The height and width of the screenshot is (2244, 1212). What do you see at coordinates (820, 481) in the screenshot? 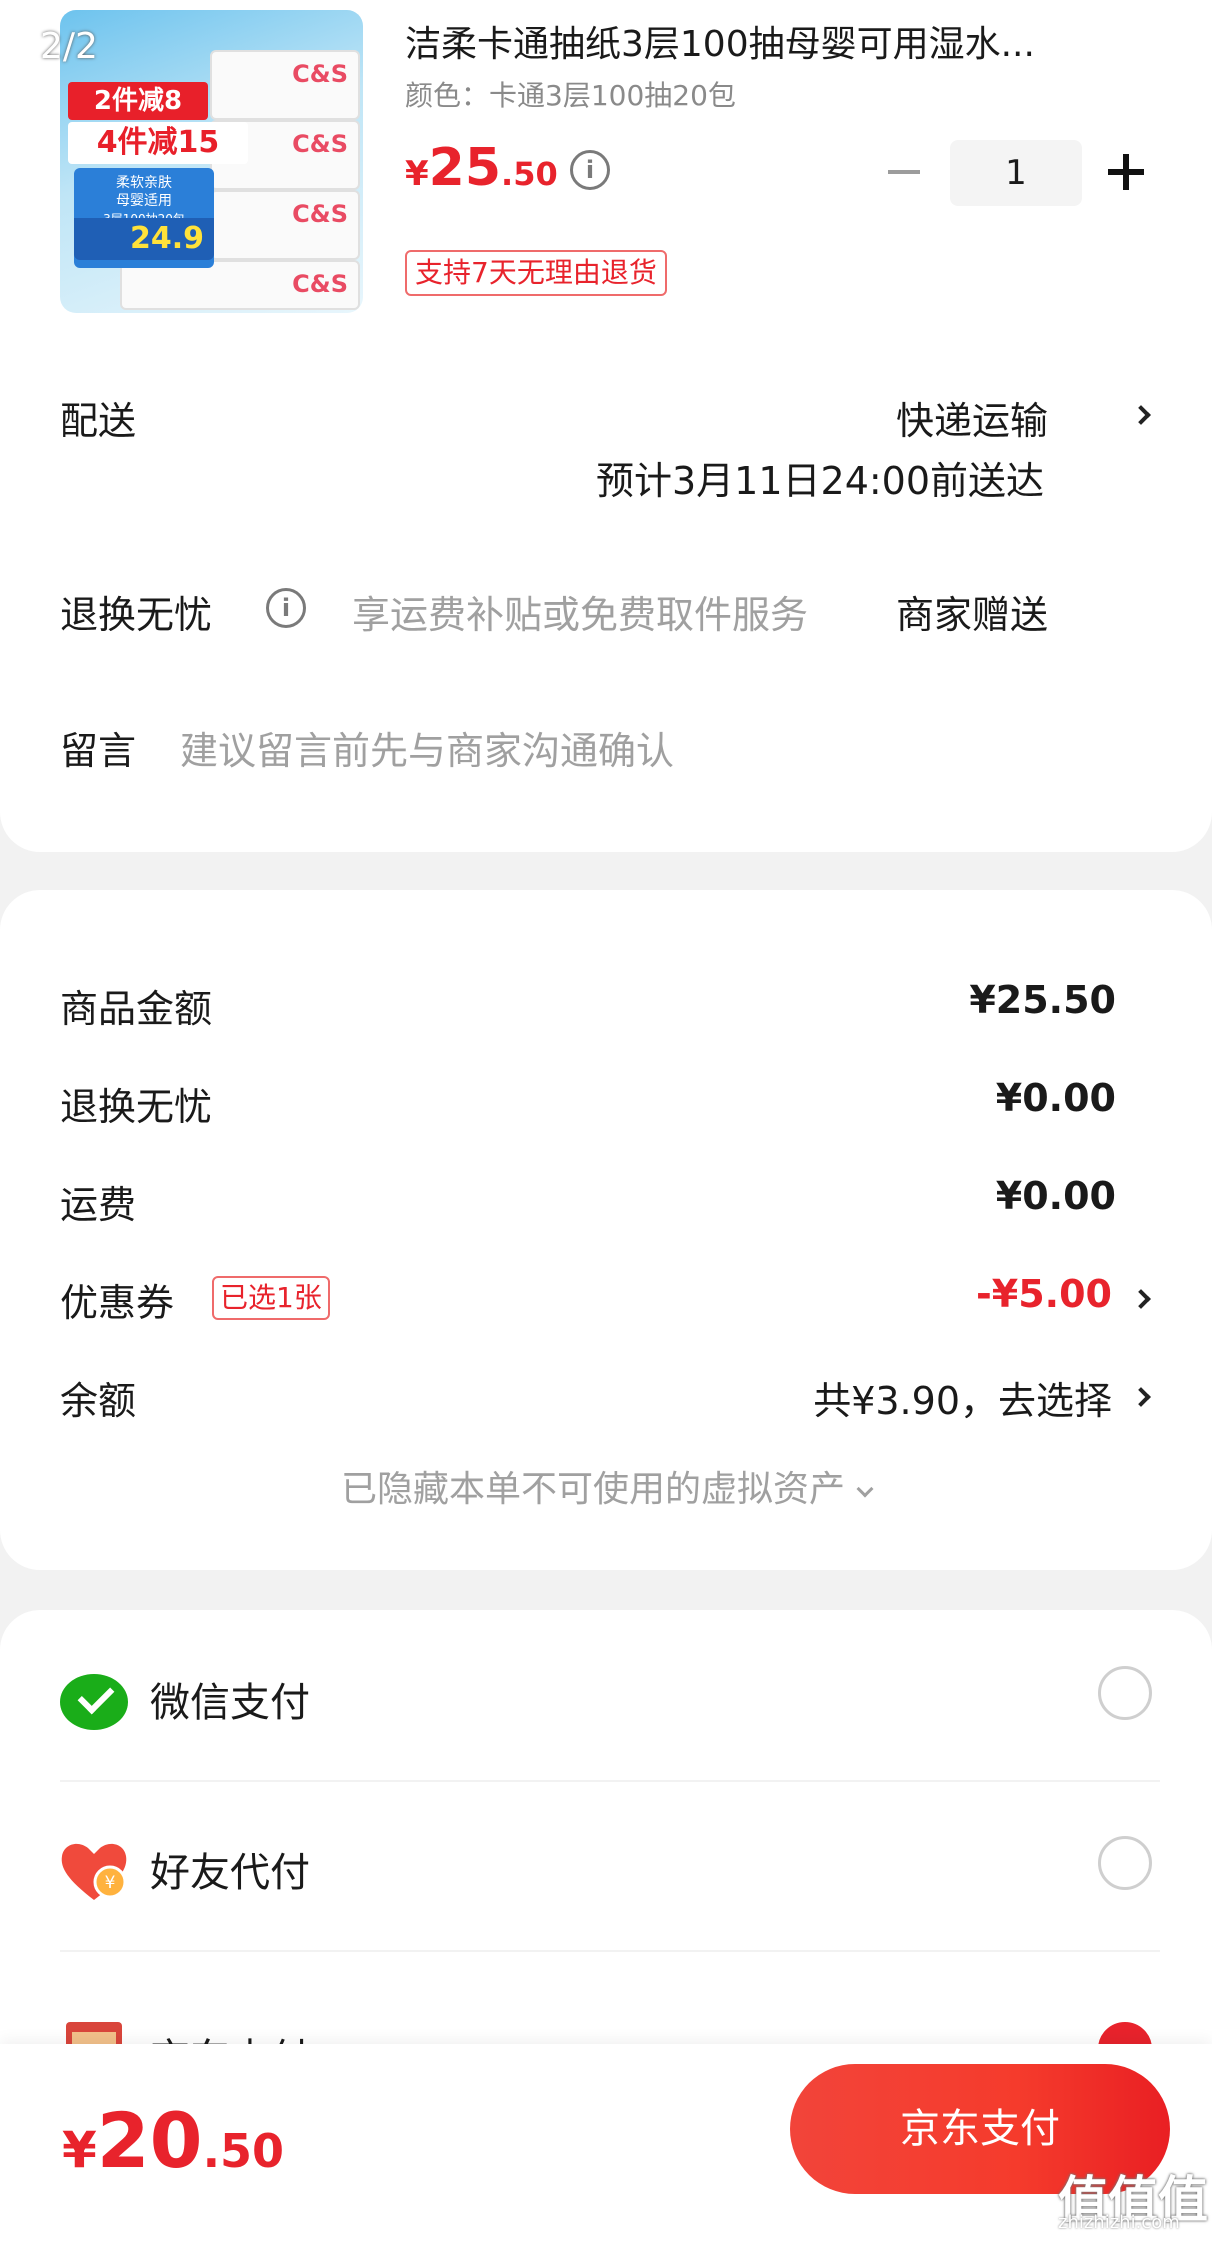
I see `delivery-eta: 预计3月11日24:00前送达` at bounding box center [820, 481].